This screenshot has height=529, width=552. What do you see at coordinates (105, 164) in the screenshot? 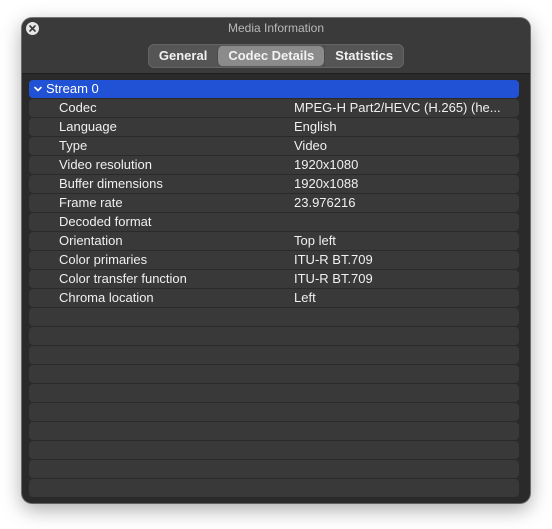
I see `property-key: Video resolution` at bounding box center [105, 164].